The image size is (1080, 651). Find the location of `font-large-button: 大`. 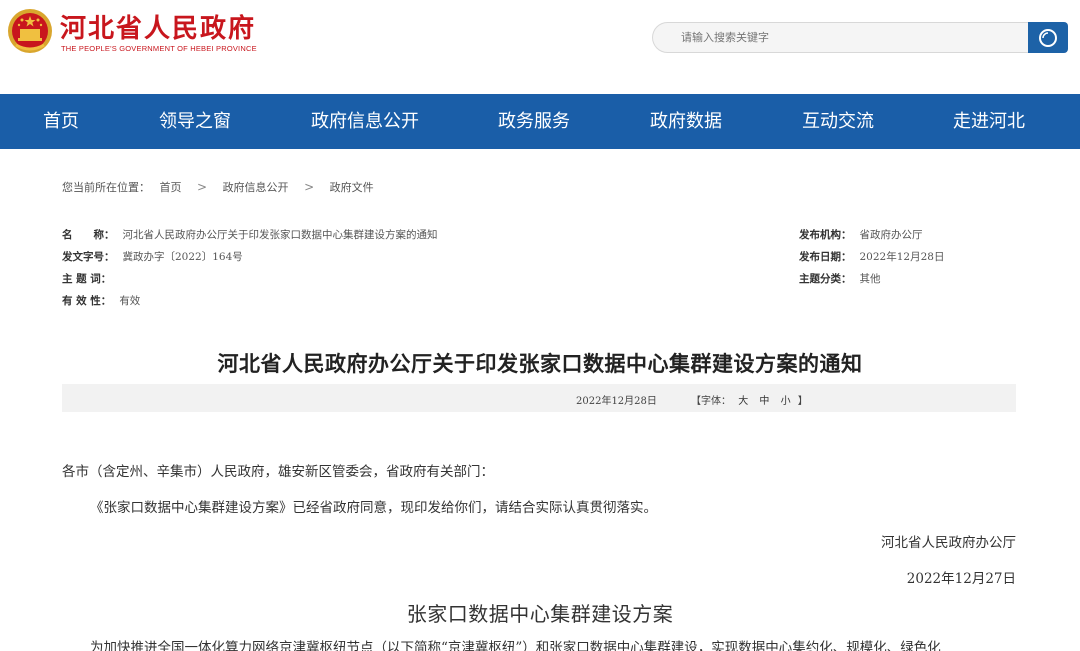

font-large-button: 大 is located at coordinates (743, 399).